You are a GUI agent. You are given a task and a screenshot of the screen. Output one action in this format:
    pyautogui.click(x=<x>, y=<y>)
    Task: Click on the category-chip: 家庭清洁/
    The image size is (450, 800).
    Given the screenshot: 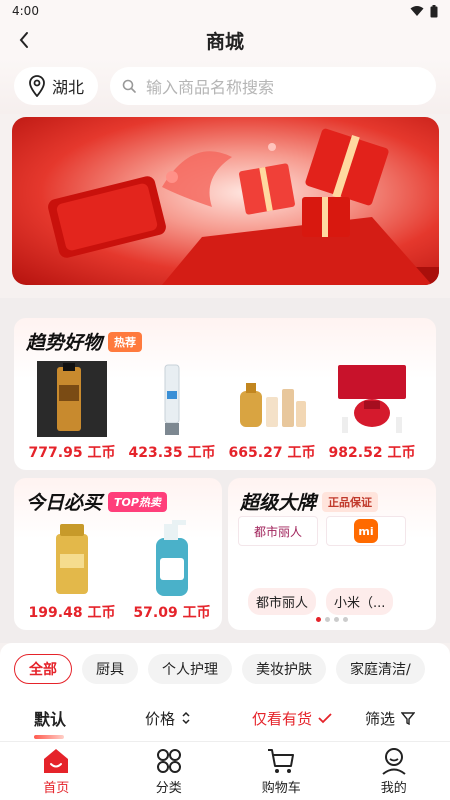 What is the action you would take?
    pyautogui.click(x=380, y=669)
    